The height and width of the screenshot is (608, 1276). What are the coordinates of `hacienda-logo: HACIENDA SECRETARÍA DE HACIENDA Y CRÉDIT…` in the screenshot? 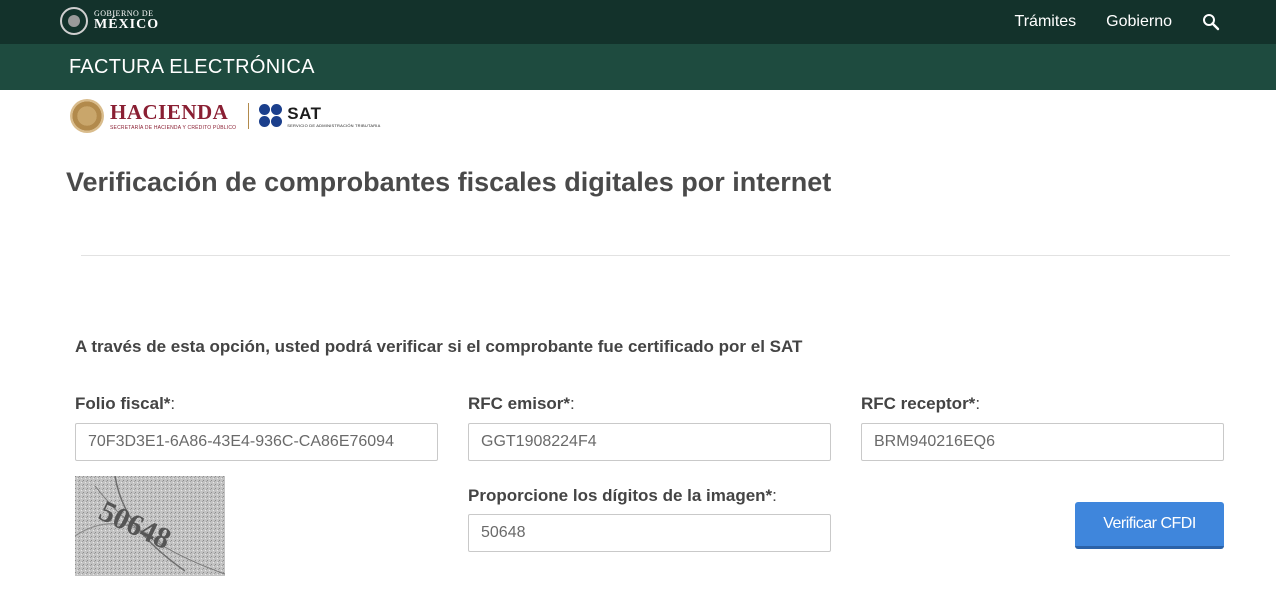 It's located at (173, 115).